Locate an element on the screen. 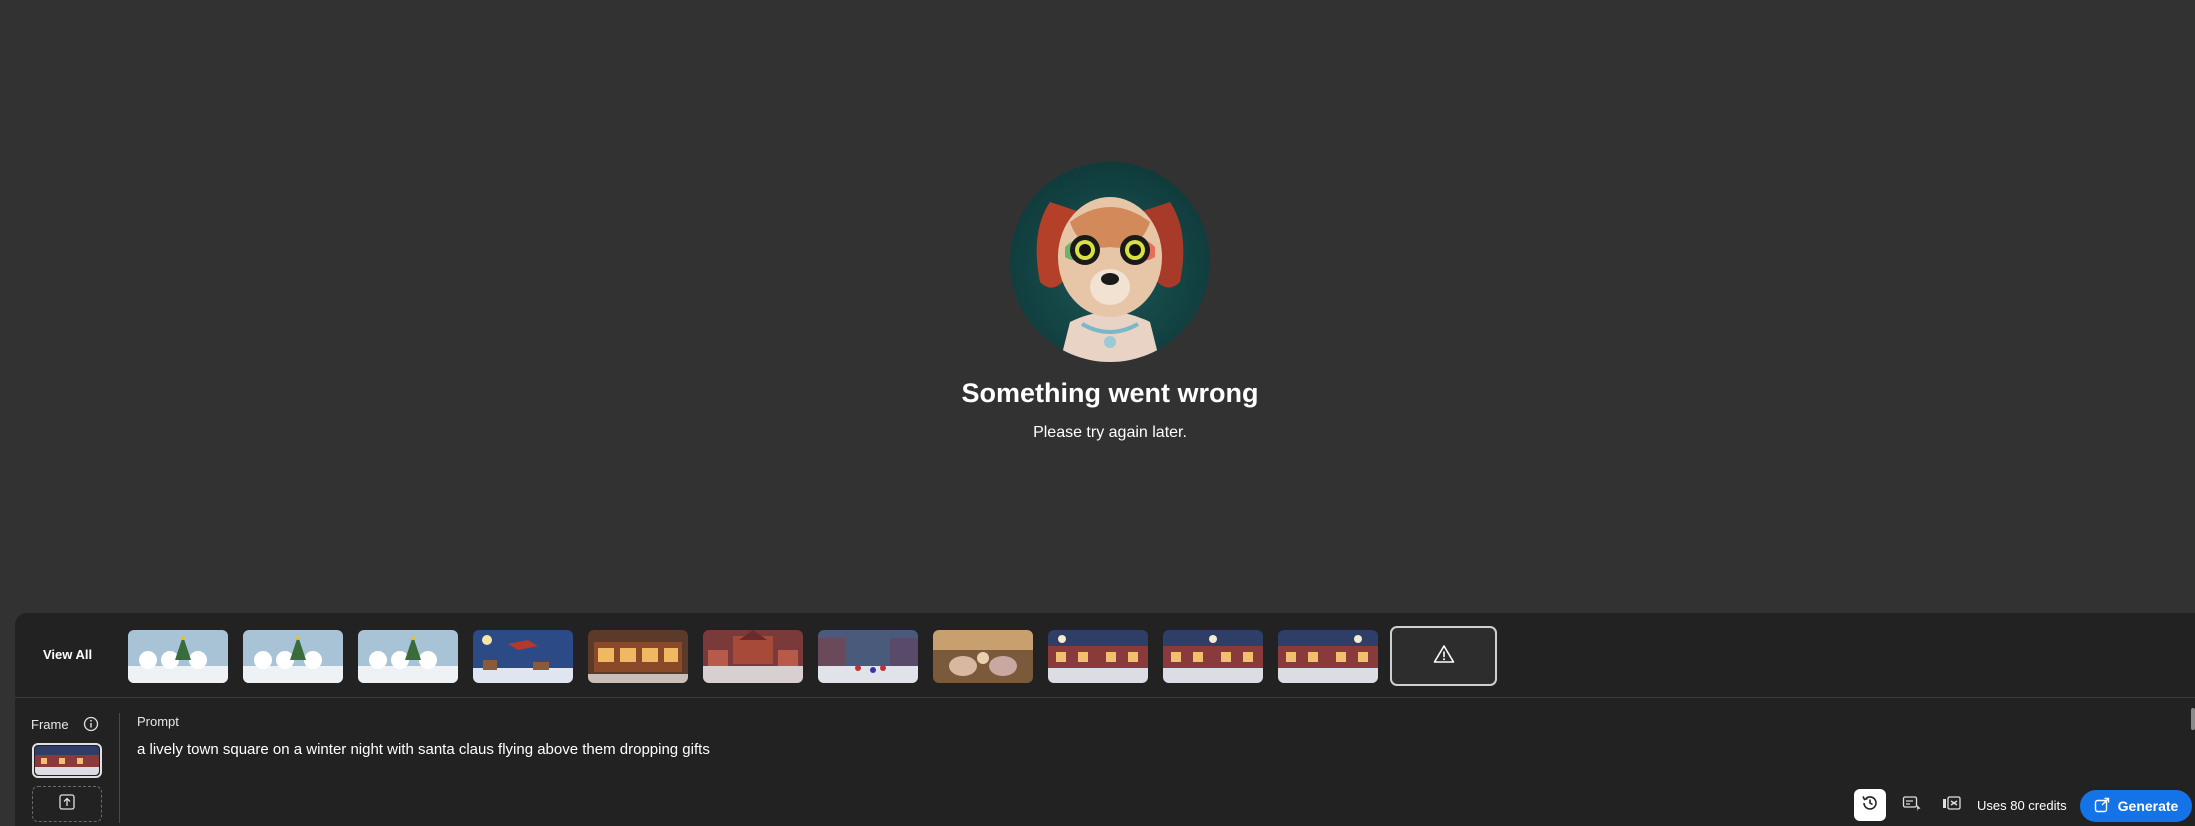 This screenshot has width=2195, height=826. error-message: Please try again later. is located at coordinates (1110, 432).